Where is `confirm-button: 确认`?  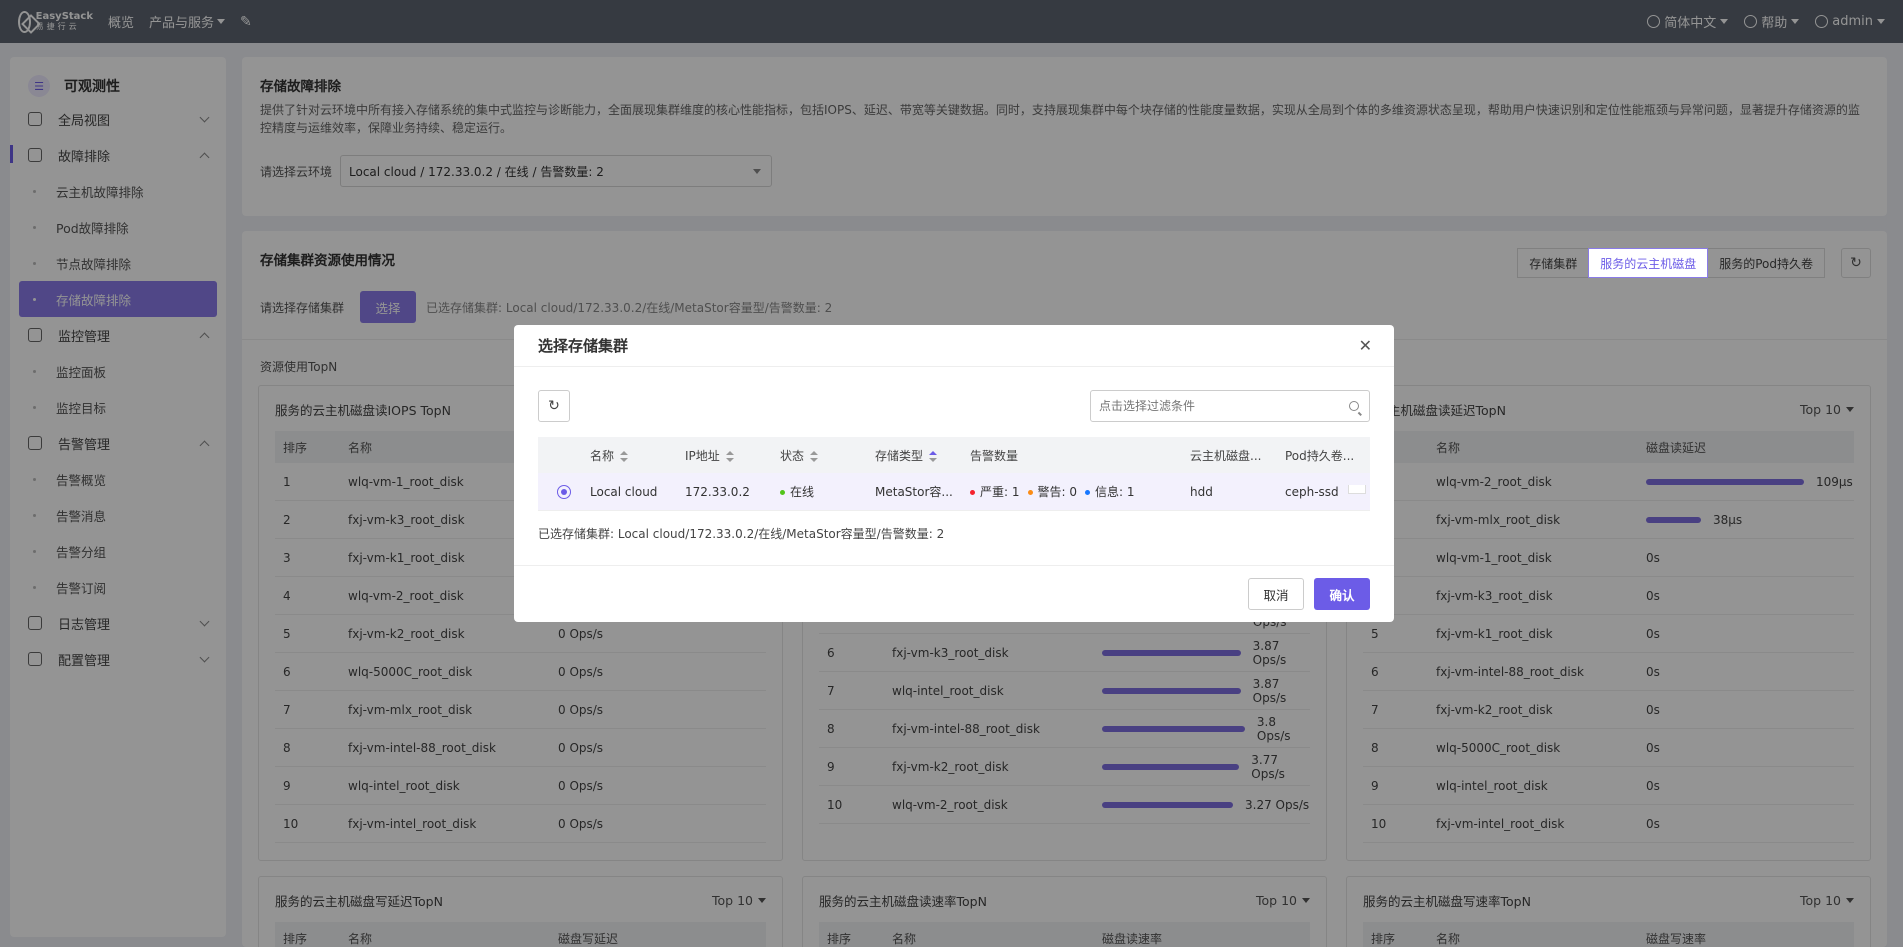 confirm-button: 确认 is located at coordinates (1342, 594).